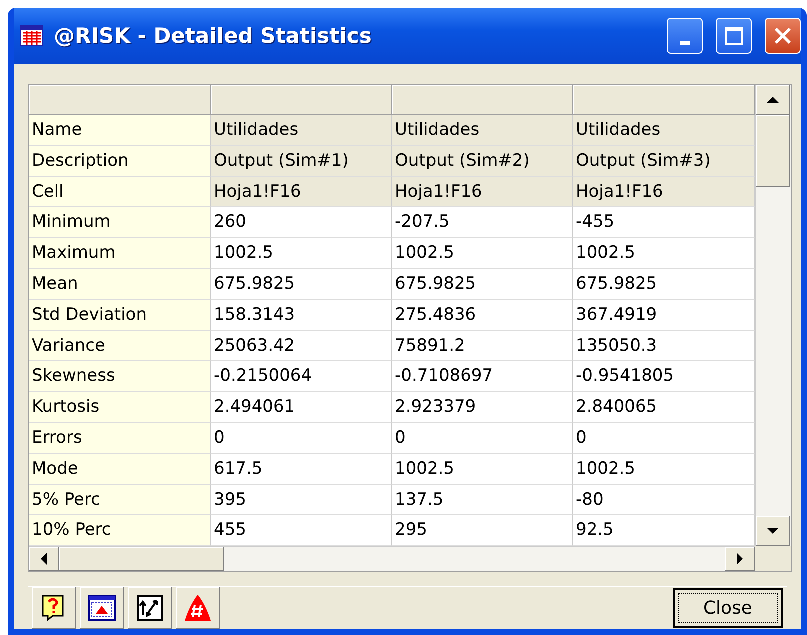  I want to click on table-cell: 395, so click(301, 500).